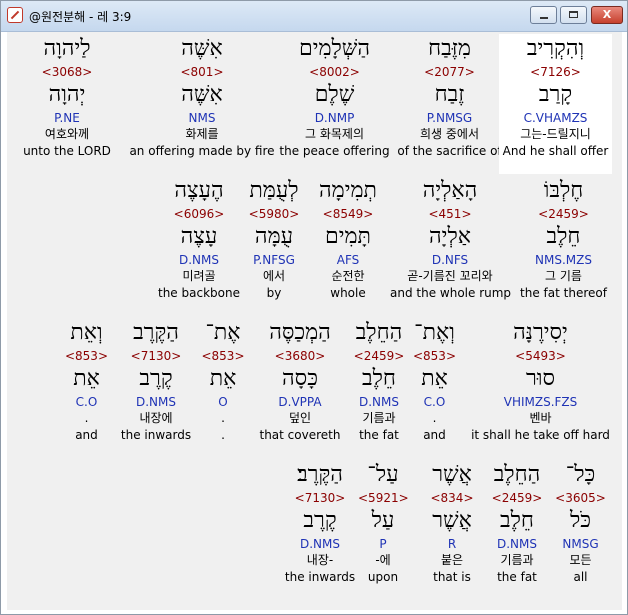 The width and height of the screenshot is (628, 615). I want to click on strong-number: <8002>, so click(334, 72).